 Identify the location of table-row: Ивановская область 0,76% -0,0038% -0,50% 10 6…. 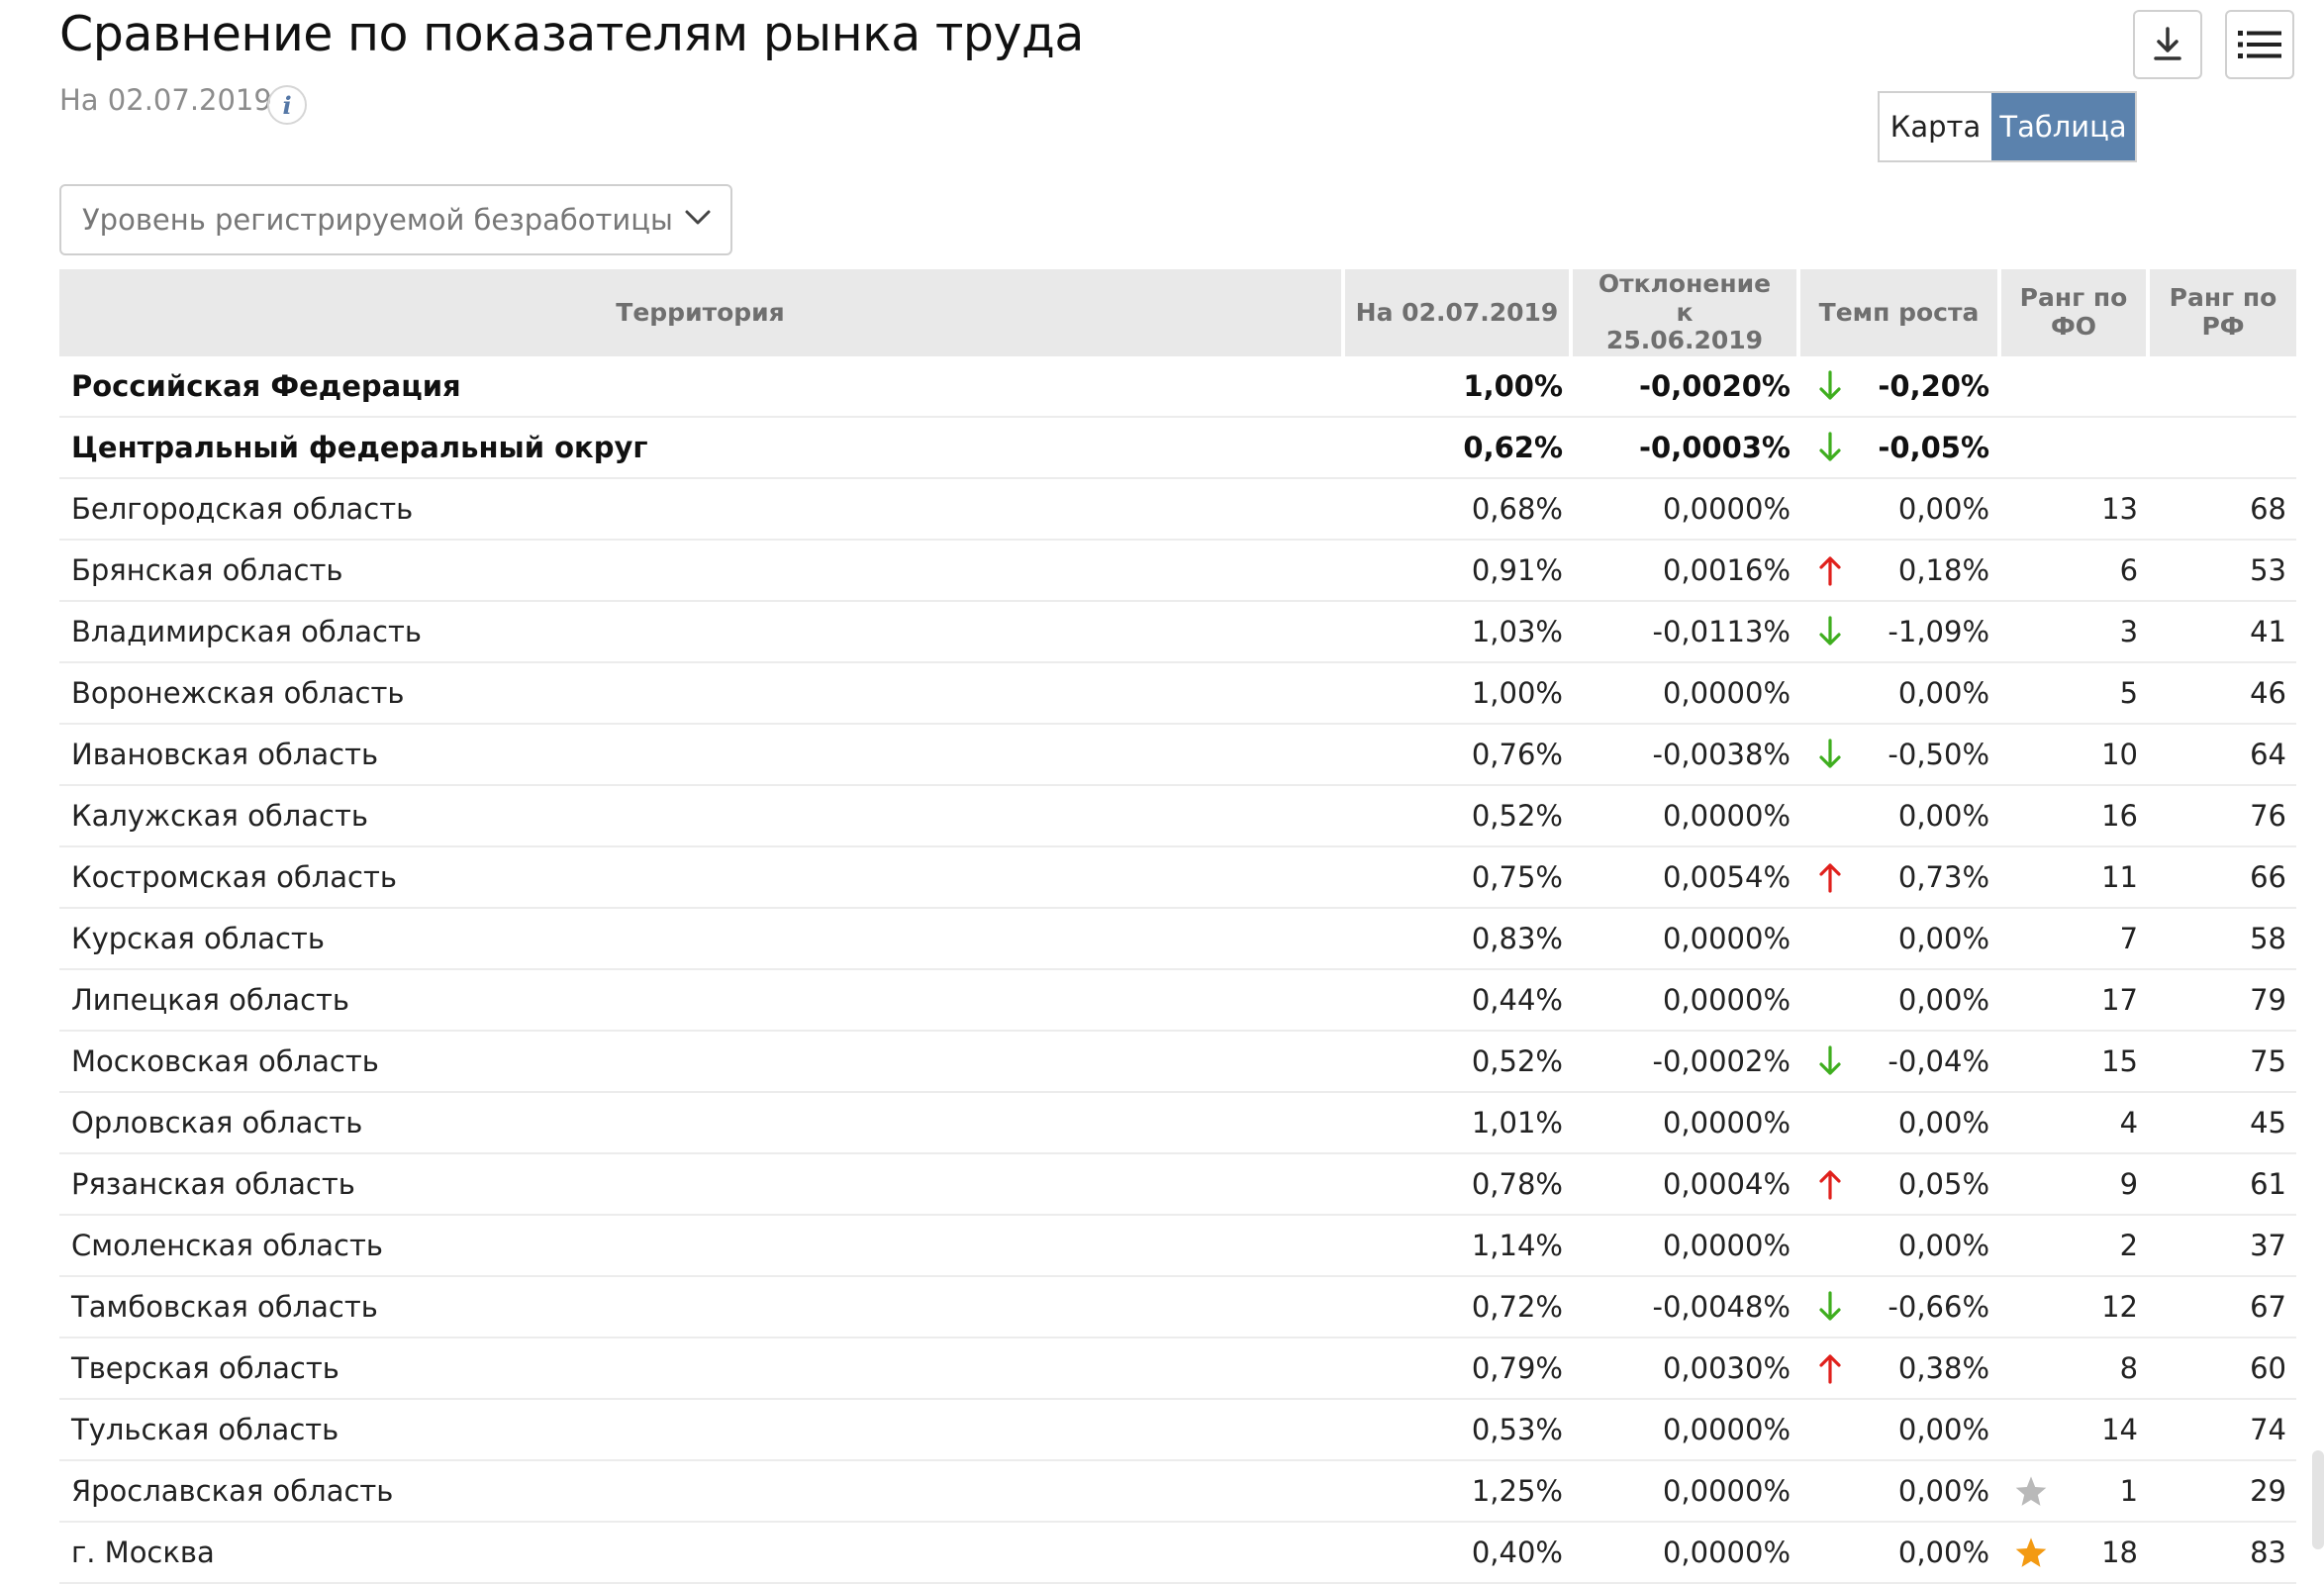
(1178, 756).